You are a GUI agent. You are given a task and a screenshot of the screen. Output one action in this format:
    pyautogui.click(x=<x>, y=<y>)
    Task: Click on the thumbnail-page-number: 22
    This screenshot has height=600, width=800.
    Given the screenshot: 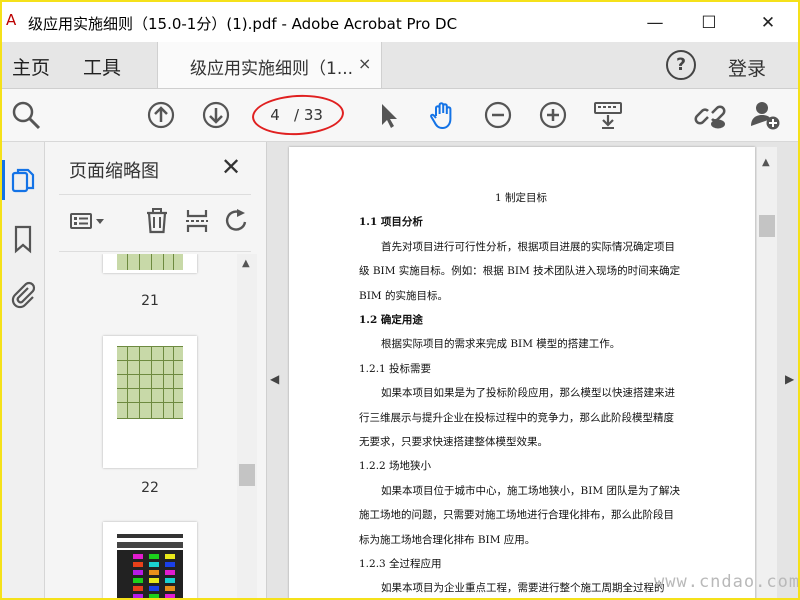 What is the action you would take?
    pyautogui.click(x=150, y=488)
    